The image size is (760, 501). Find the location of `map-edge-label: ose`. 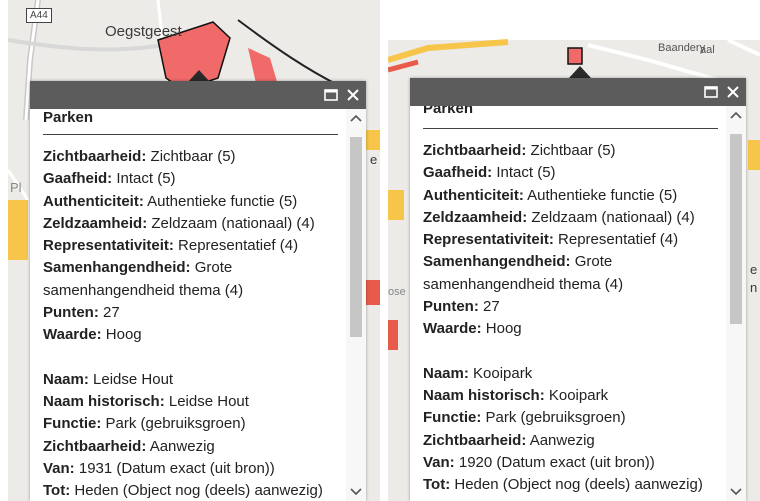

map-edge-label: ose is located at coordinates (397, 292).